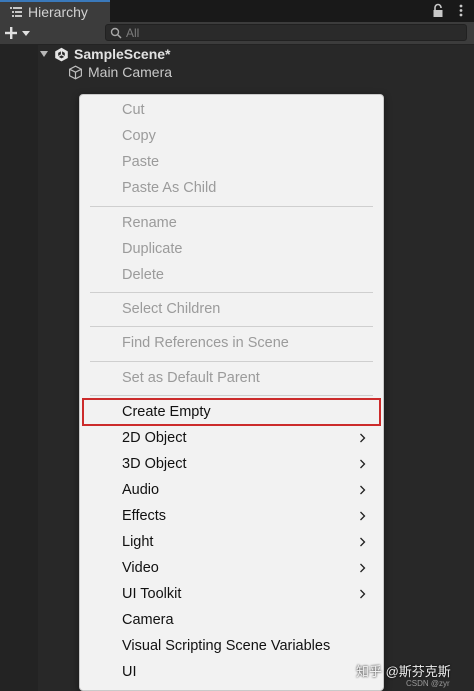  Describe the element at coordinates (11, 33) in the screenshot. I see `plus-icon` at that location.